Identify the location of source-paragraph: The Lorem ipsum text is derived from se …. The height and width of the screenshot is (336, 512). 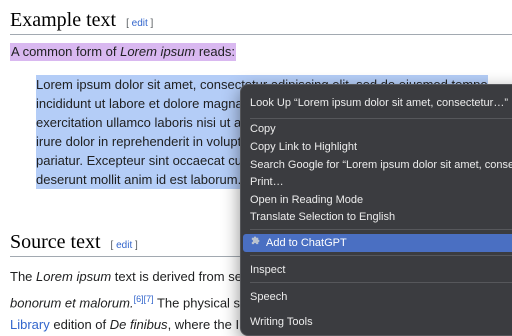
(126, 301).